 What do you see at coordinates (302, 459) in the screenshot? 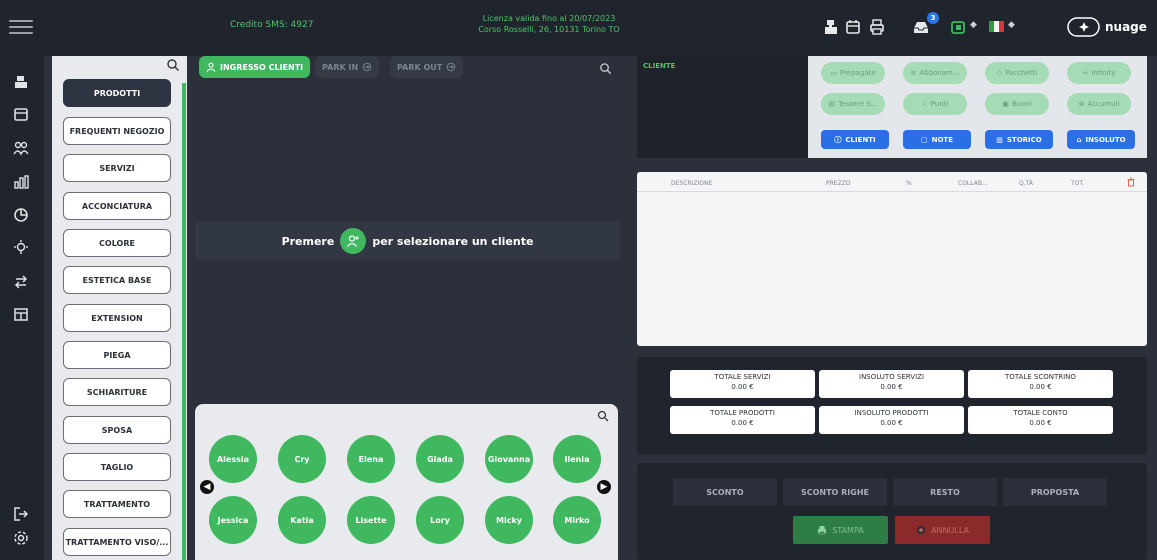
I see `collaborator-button: Cry` at bounding box center [302, 459].